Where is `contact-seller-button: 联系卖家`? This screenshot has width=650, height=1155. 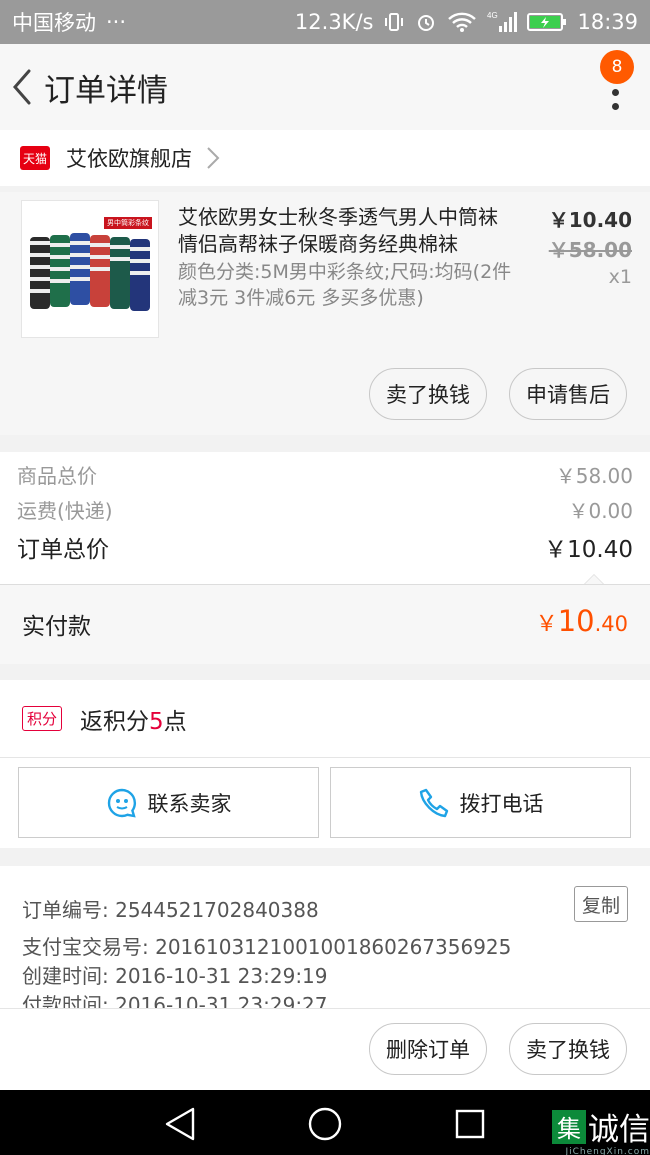 contact-seller-button: 联系卖家 is located at coordinates (168, 802).